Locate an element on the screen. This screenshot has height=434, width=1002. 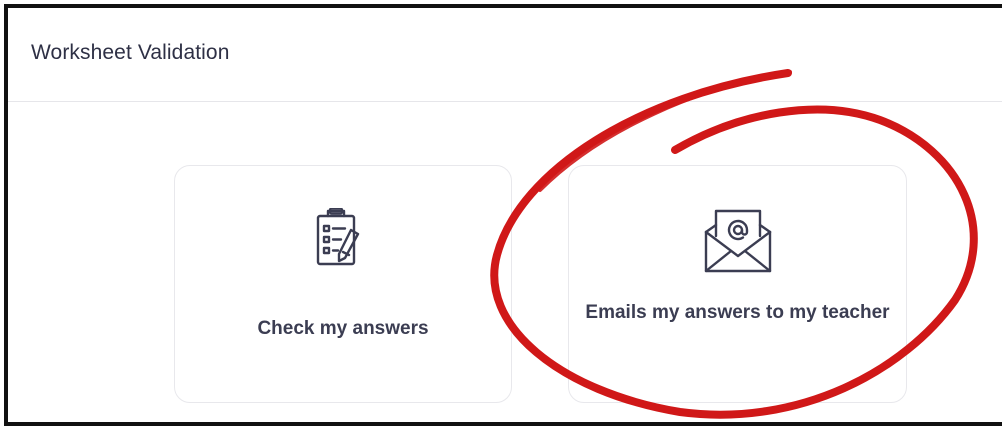
check-answers-label: Check my answers is located at coordinates (343, 328).